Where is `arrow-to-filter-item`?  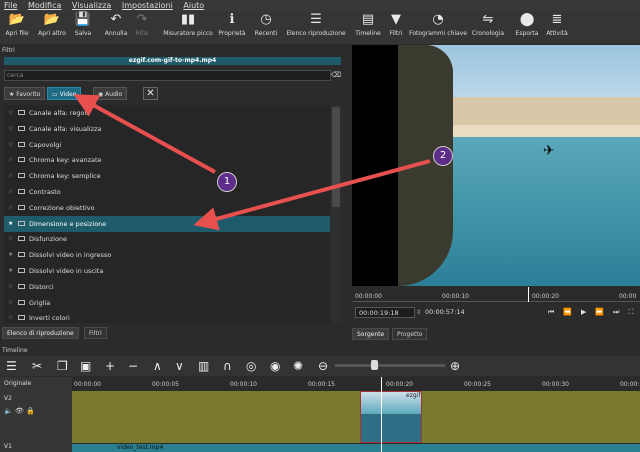 arrow-to-filter-item is located at coordinates (312, 195).